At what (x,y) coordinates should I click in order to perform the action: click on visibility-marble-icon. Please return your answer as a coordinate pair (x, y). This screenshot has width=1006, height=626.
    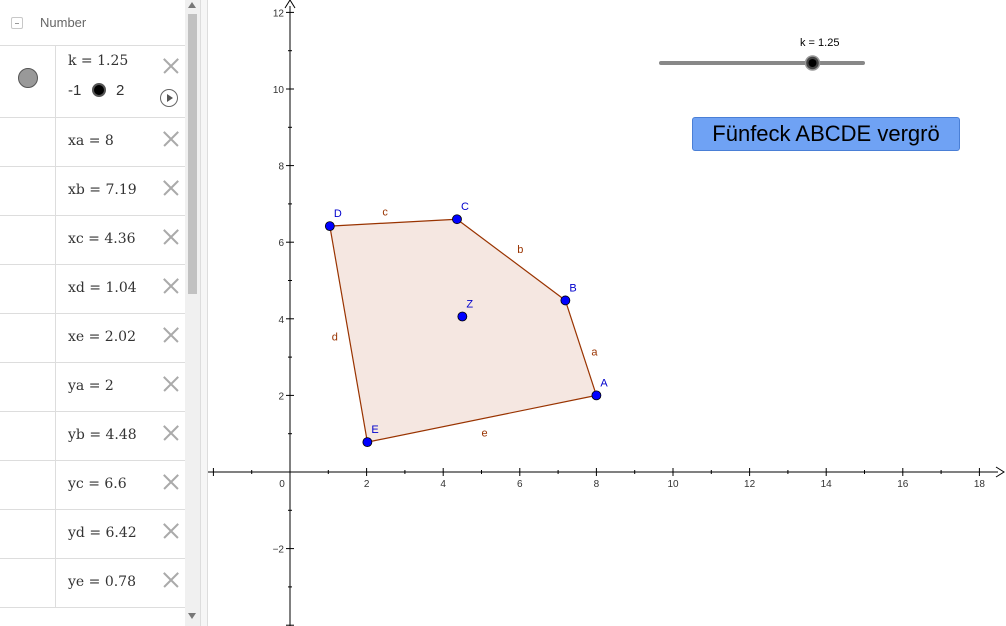
    Looking at the image, I should click on (28, 78).